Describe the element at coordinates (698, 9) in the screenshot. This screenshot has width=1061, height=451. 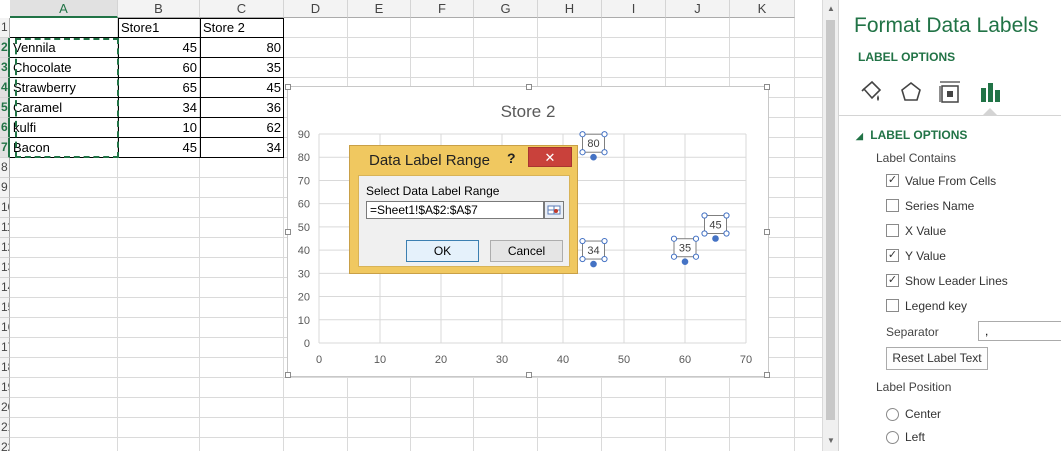
I see `column-header-j: J` at that location.